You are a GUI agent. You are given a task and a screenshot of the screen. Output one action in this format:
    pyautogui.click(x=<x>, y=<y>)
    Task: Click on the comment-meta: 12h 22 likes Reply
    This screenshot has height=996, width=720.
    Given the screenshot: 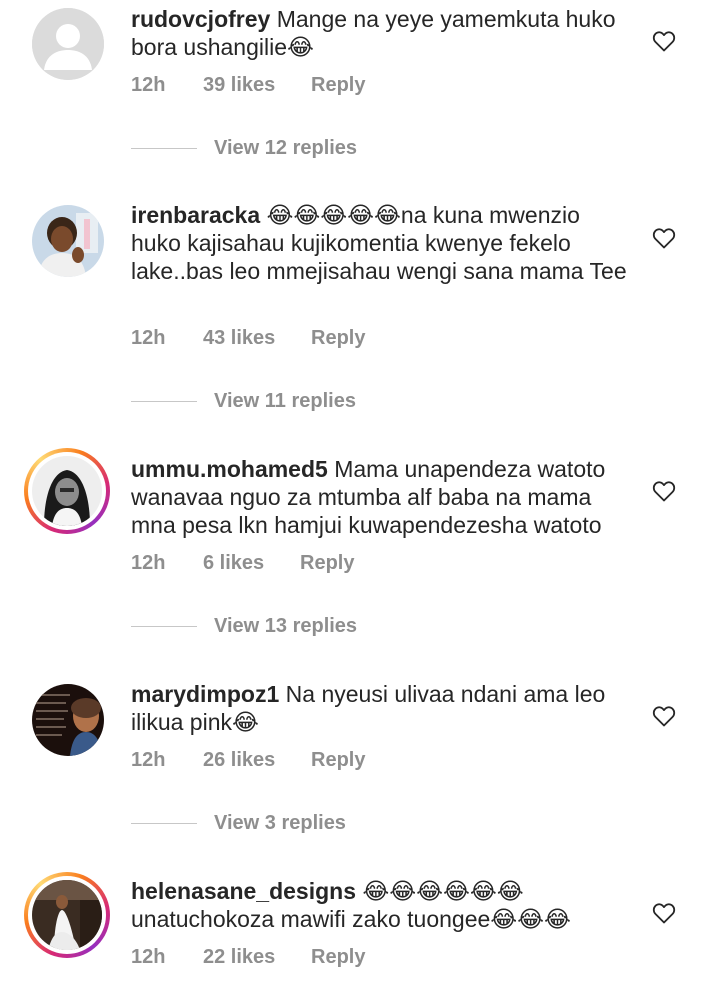 What is the action you would take?
    pyautogui.click(x=248, y=957)
    